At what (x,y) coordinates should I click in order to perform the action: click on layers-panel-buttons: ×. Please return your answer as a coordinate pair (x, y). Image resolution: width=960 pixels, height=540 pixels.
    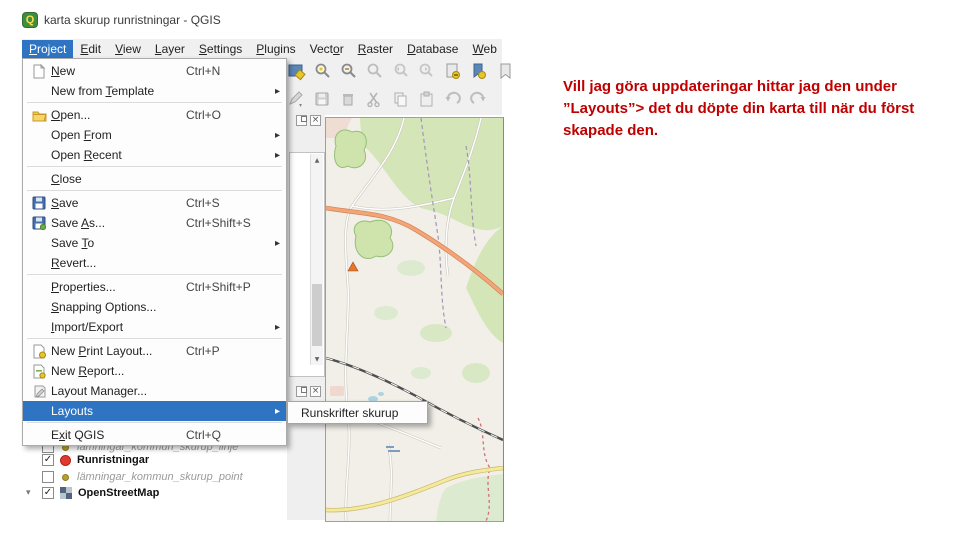
    Looking at the image, I should click on (308, 391).